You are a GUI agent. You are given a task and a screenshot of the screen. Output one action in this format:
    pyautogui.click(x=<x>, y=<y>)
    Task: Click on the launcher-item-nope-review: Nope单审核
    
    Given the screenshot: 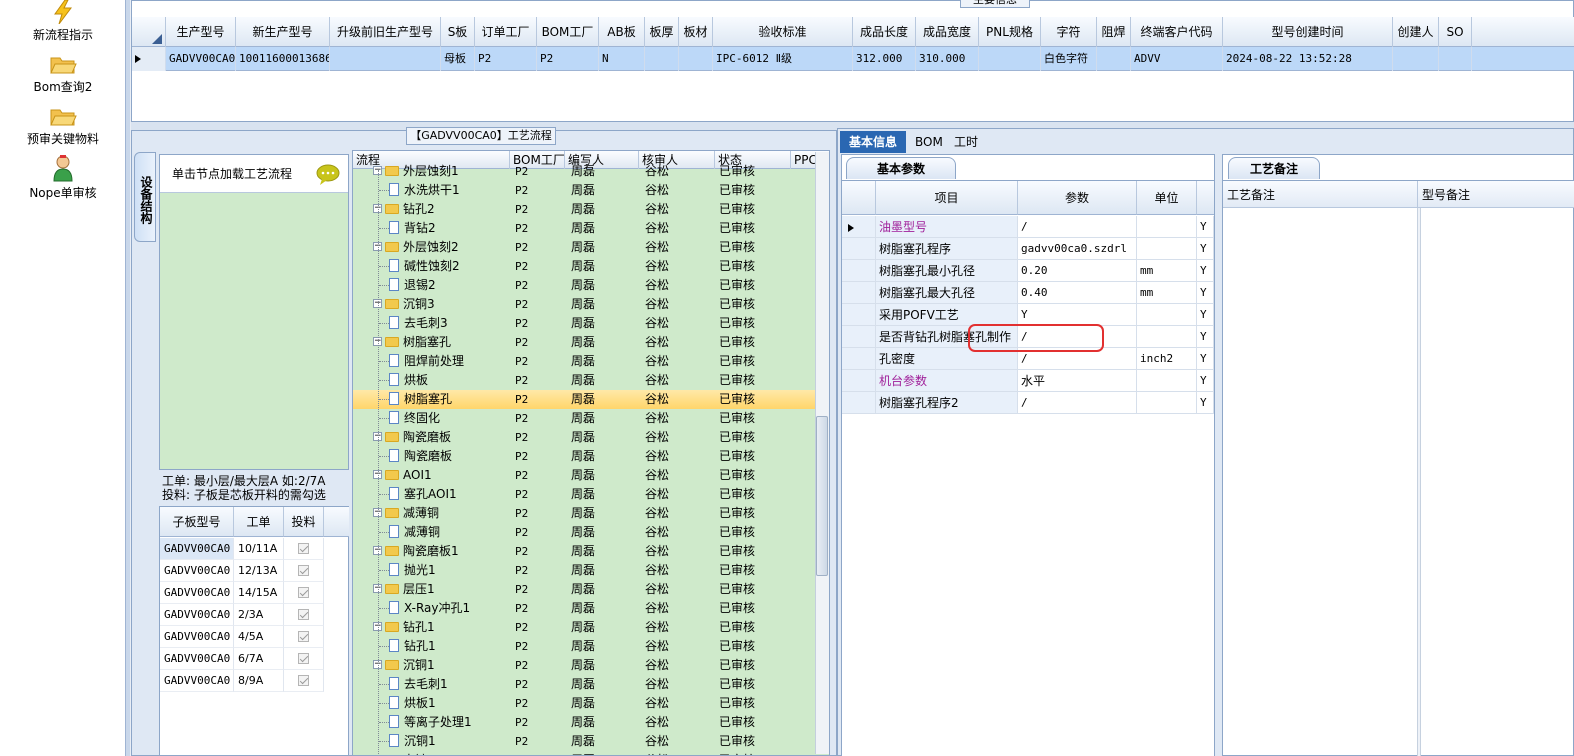 What is the action you would take?
    pyautogui.click(x=63, y=177)
    